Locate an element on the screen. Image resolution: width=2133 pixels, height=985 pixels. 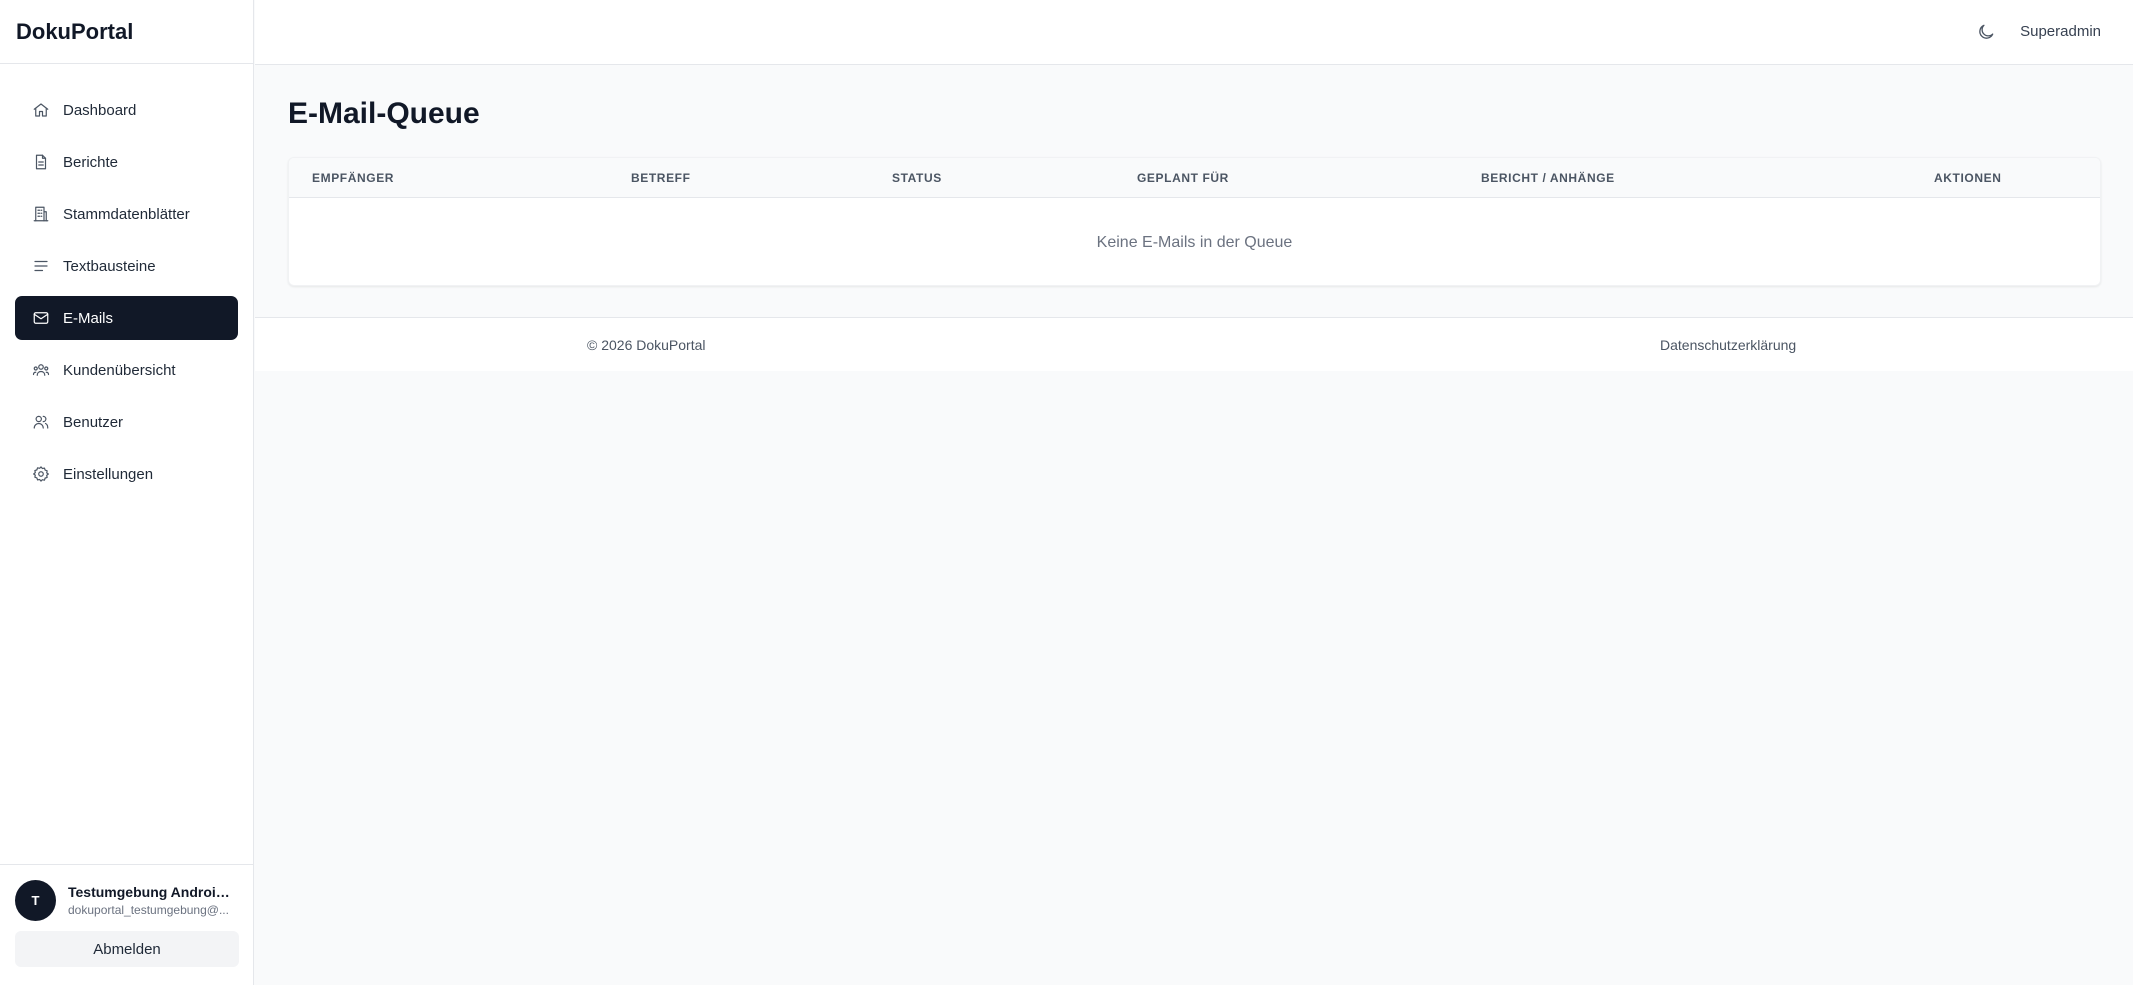
moon-icon is located at coordinates (1986, 32).